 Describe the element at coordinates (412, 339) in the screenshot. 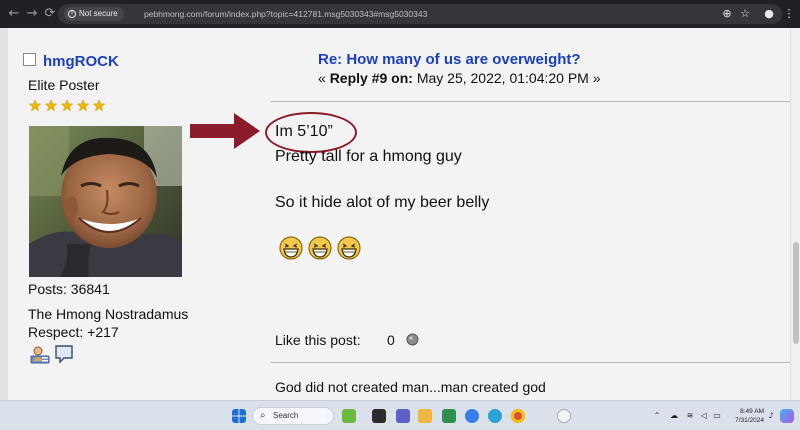

I see `like-button-icon` at that location.